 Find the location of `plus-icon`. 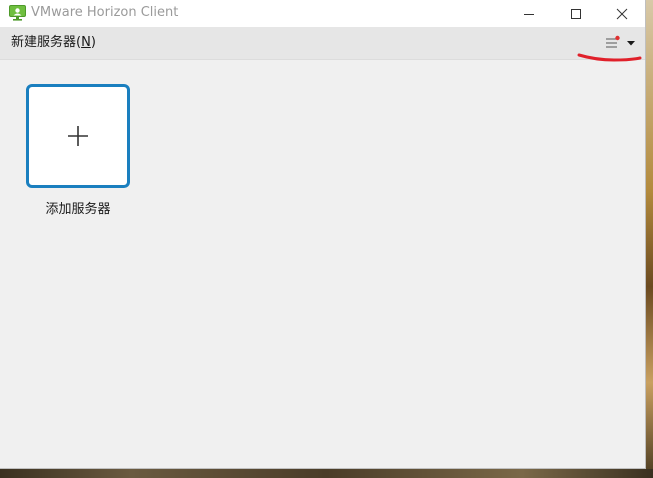

plus-icon is located at coordinates (78, 136).